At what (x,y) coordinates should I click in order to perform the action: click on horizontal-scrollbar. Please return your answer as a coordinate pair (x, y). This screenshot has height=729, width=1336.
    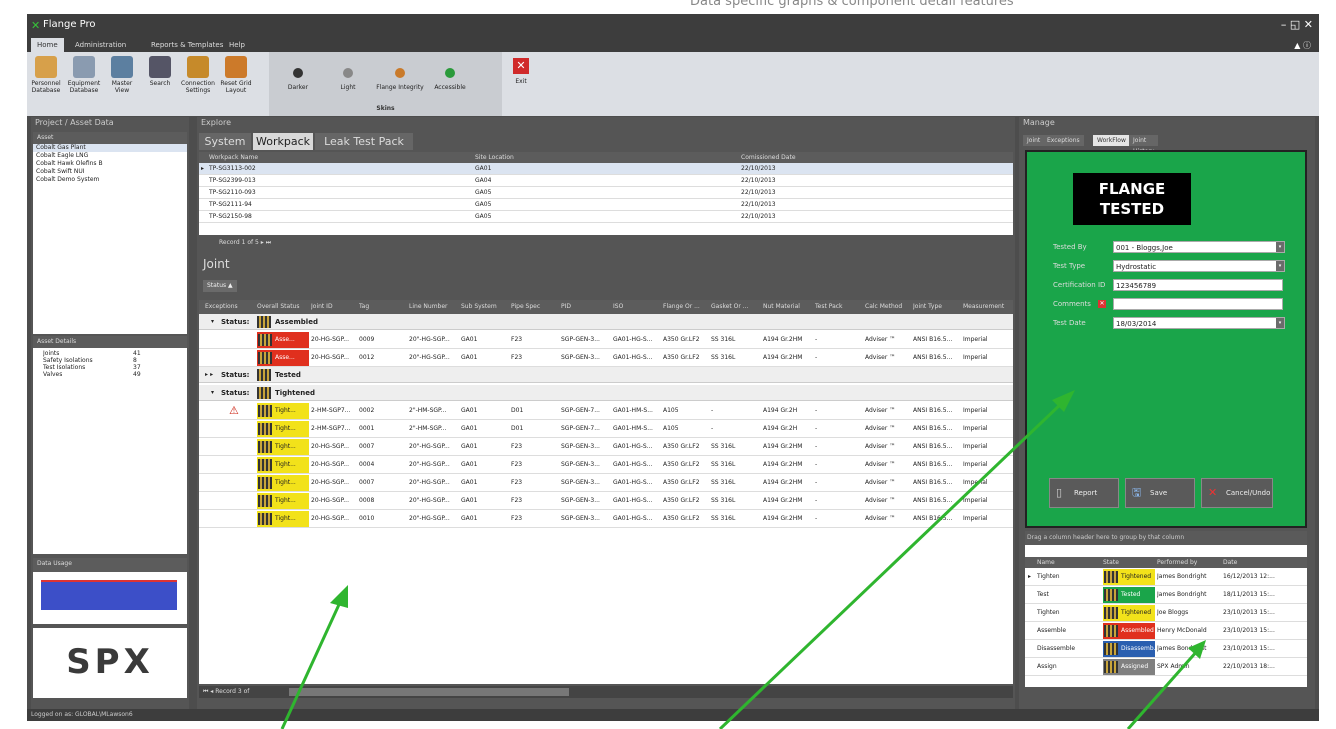
    Looking at the image, I should click on (429, 692).